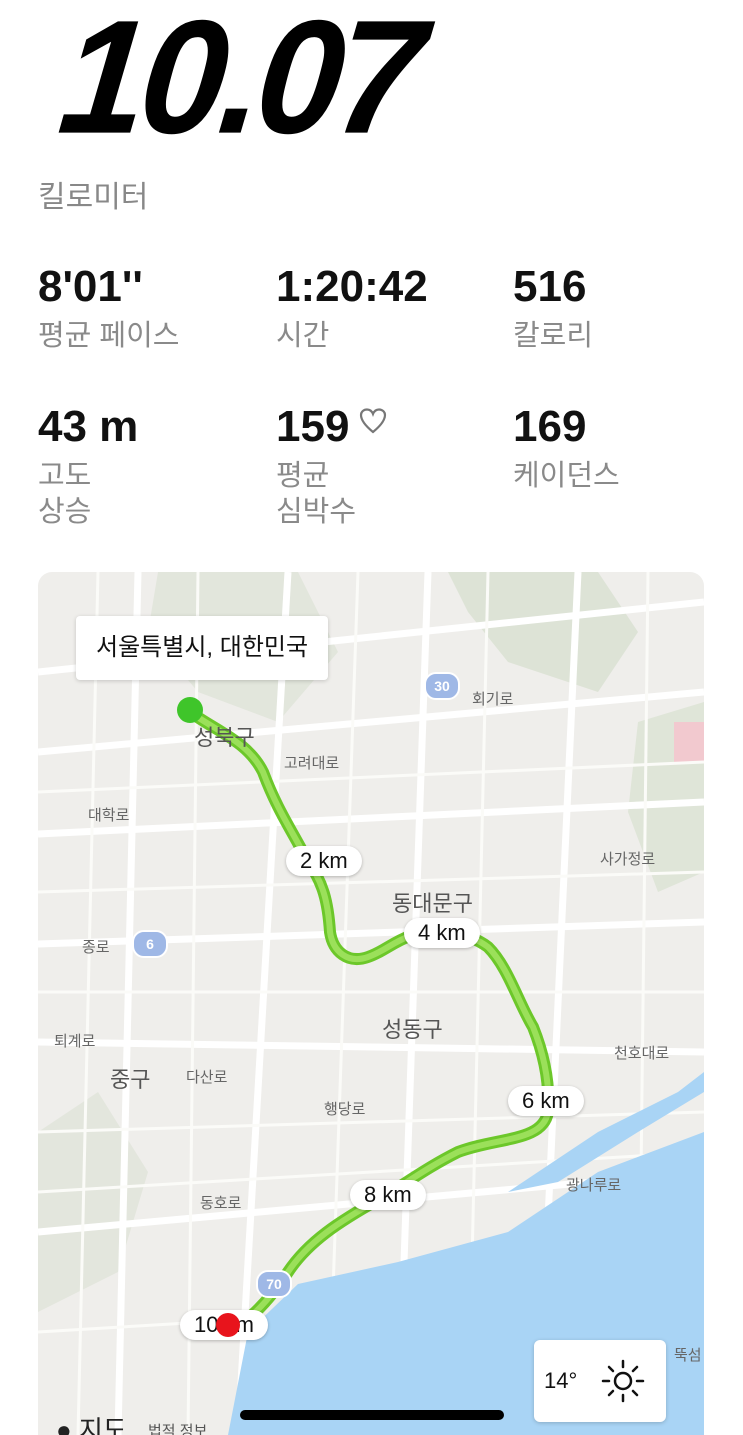 This screenshot has height=1435, width=743. What do you see at coordinates (150, 944) in the screenshot?
I see `route-shield: 6` at bounding box center [150, 944].